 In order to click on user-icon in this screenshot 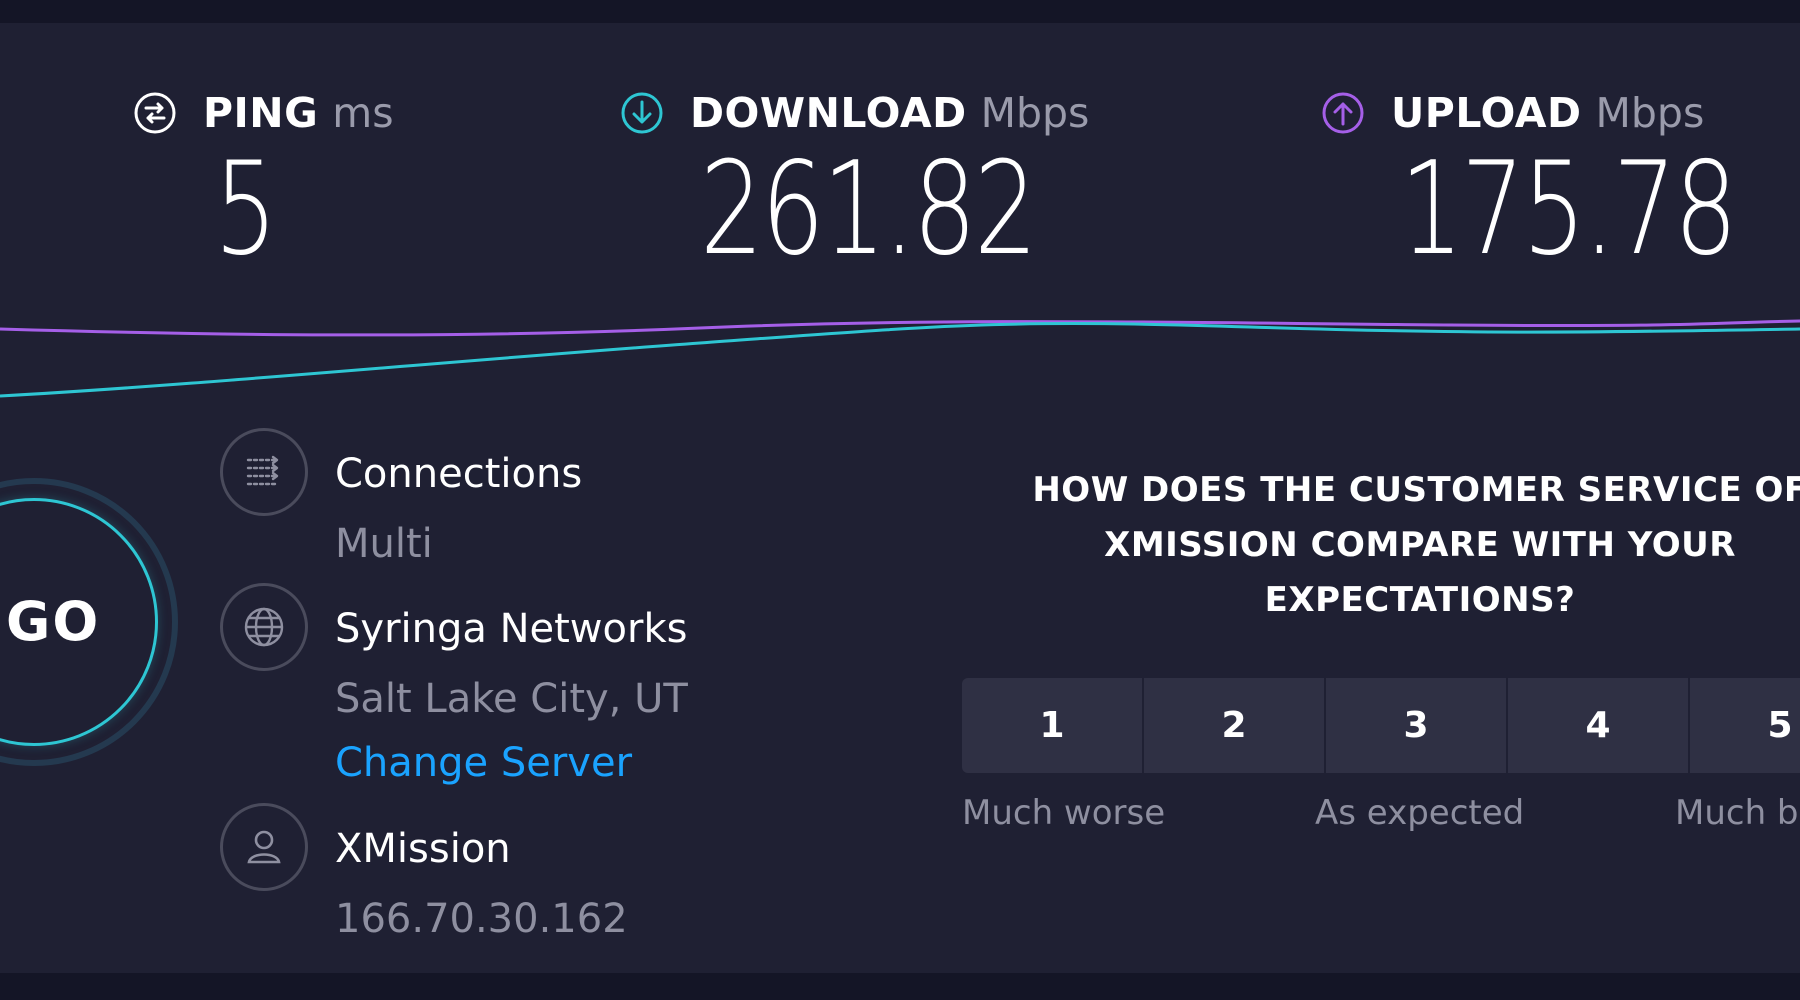, I will do `click(264, 847)`.